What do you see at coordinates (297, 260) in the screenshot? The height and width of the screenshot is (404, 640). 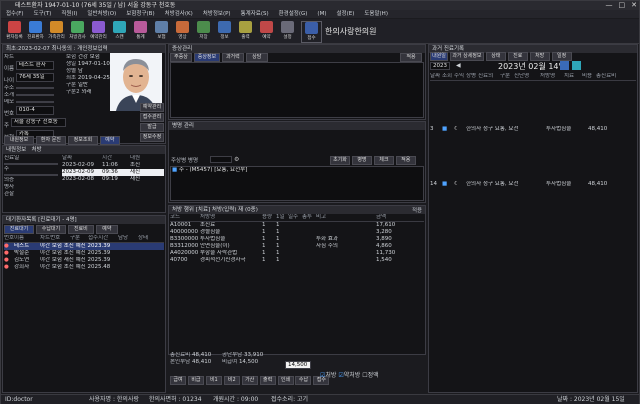 I see `table-row: 40700 경피적전기신경자극 1 1 1,540` at bounding box center [297, 260].